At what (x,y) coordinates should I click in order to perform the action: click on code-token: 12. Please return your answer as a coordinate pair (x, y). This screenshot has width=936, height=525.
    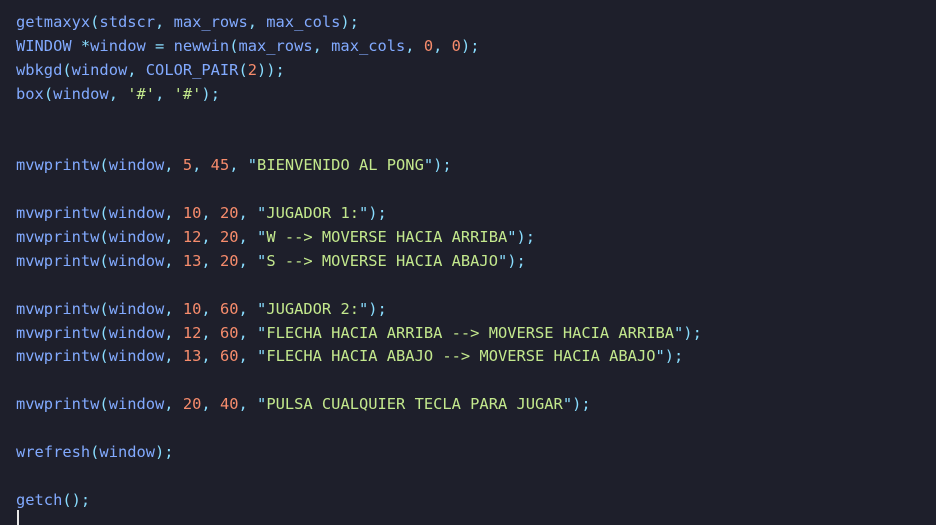
    Looking at the image, I should click on (192, 237).